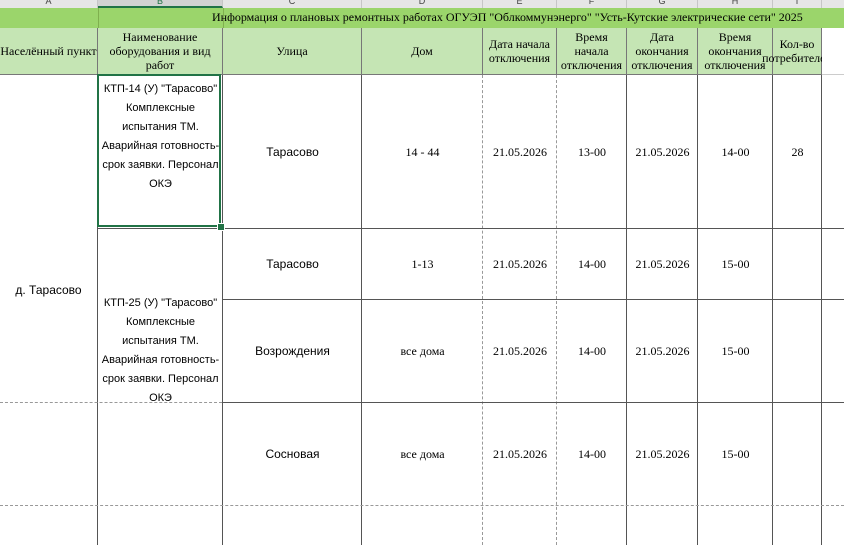 This screenshot has height=545, width=844. Describe the element at coordinates (797, 151) in the screenshot. I see `consumers-cell: 28` at that location.